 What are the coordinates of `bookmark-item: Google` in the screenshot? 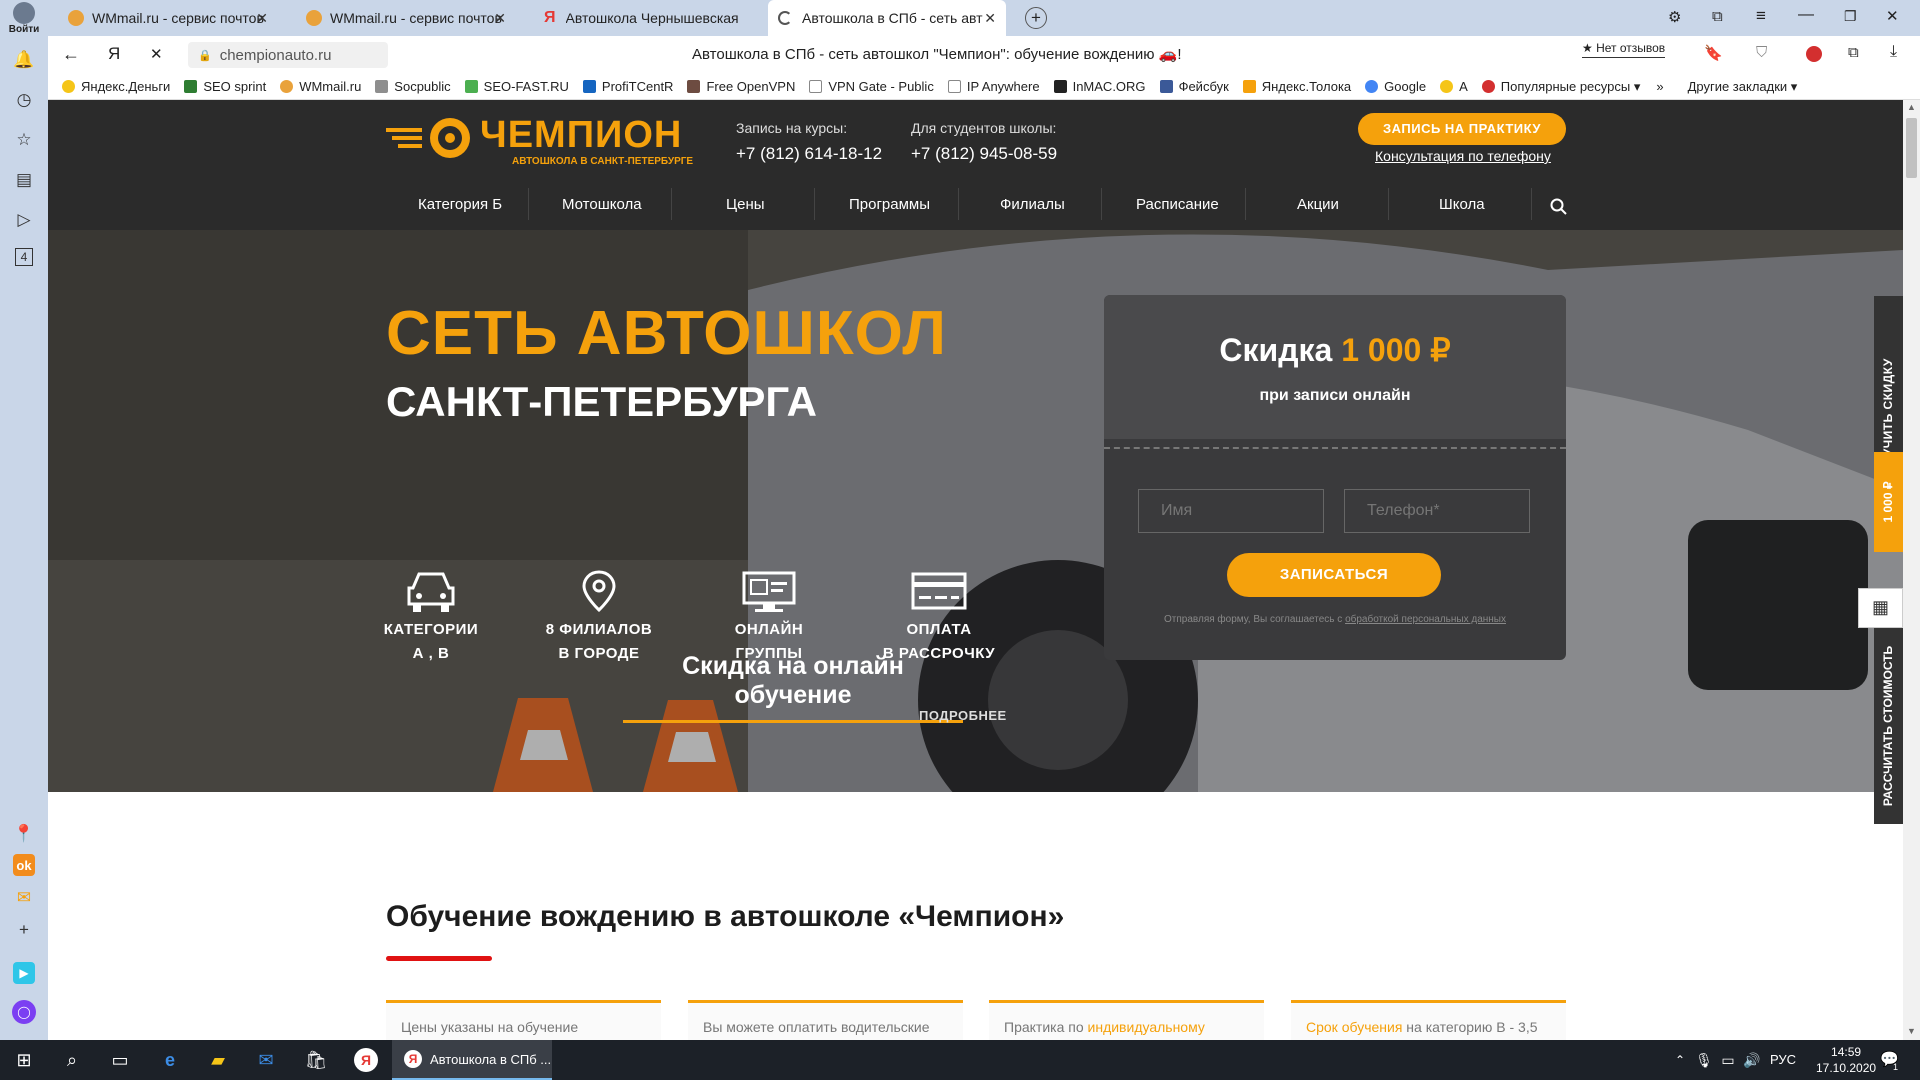 It's located at (1395, 86).